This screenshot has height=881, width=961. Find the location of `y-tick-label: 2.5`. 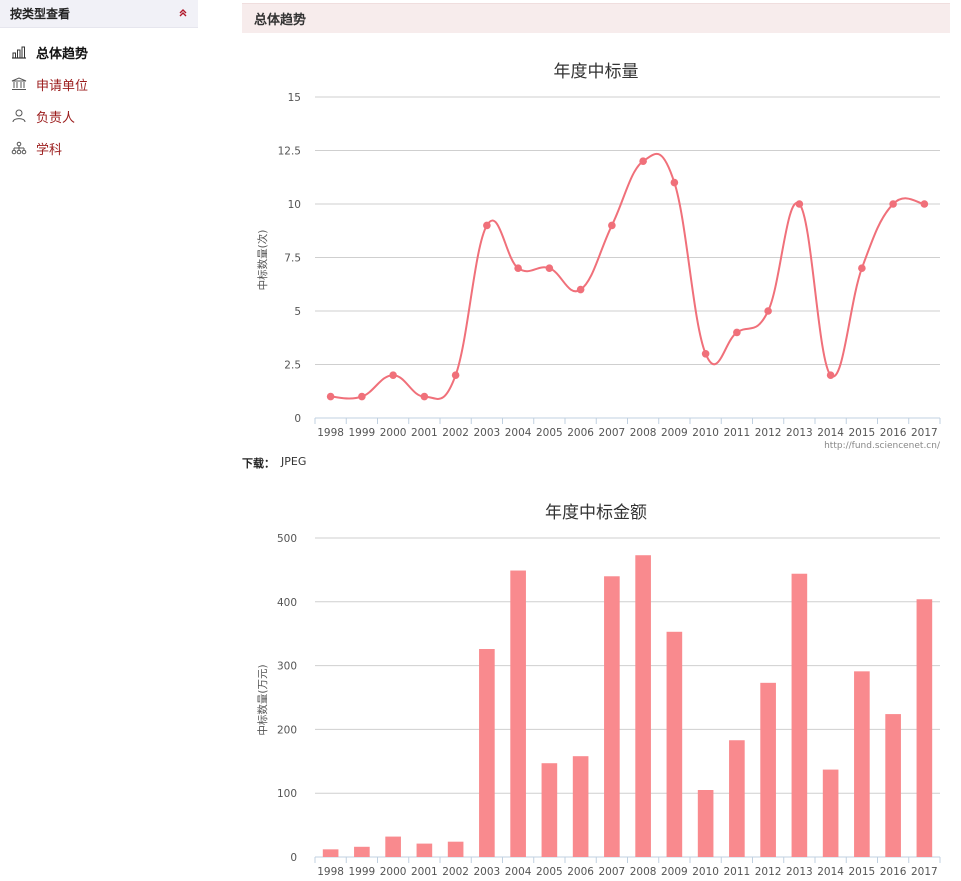

y-tick-label: 2.5 is located at coordinates (292, 366).